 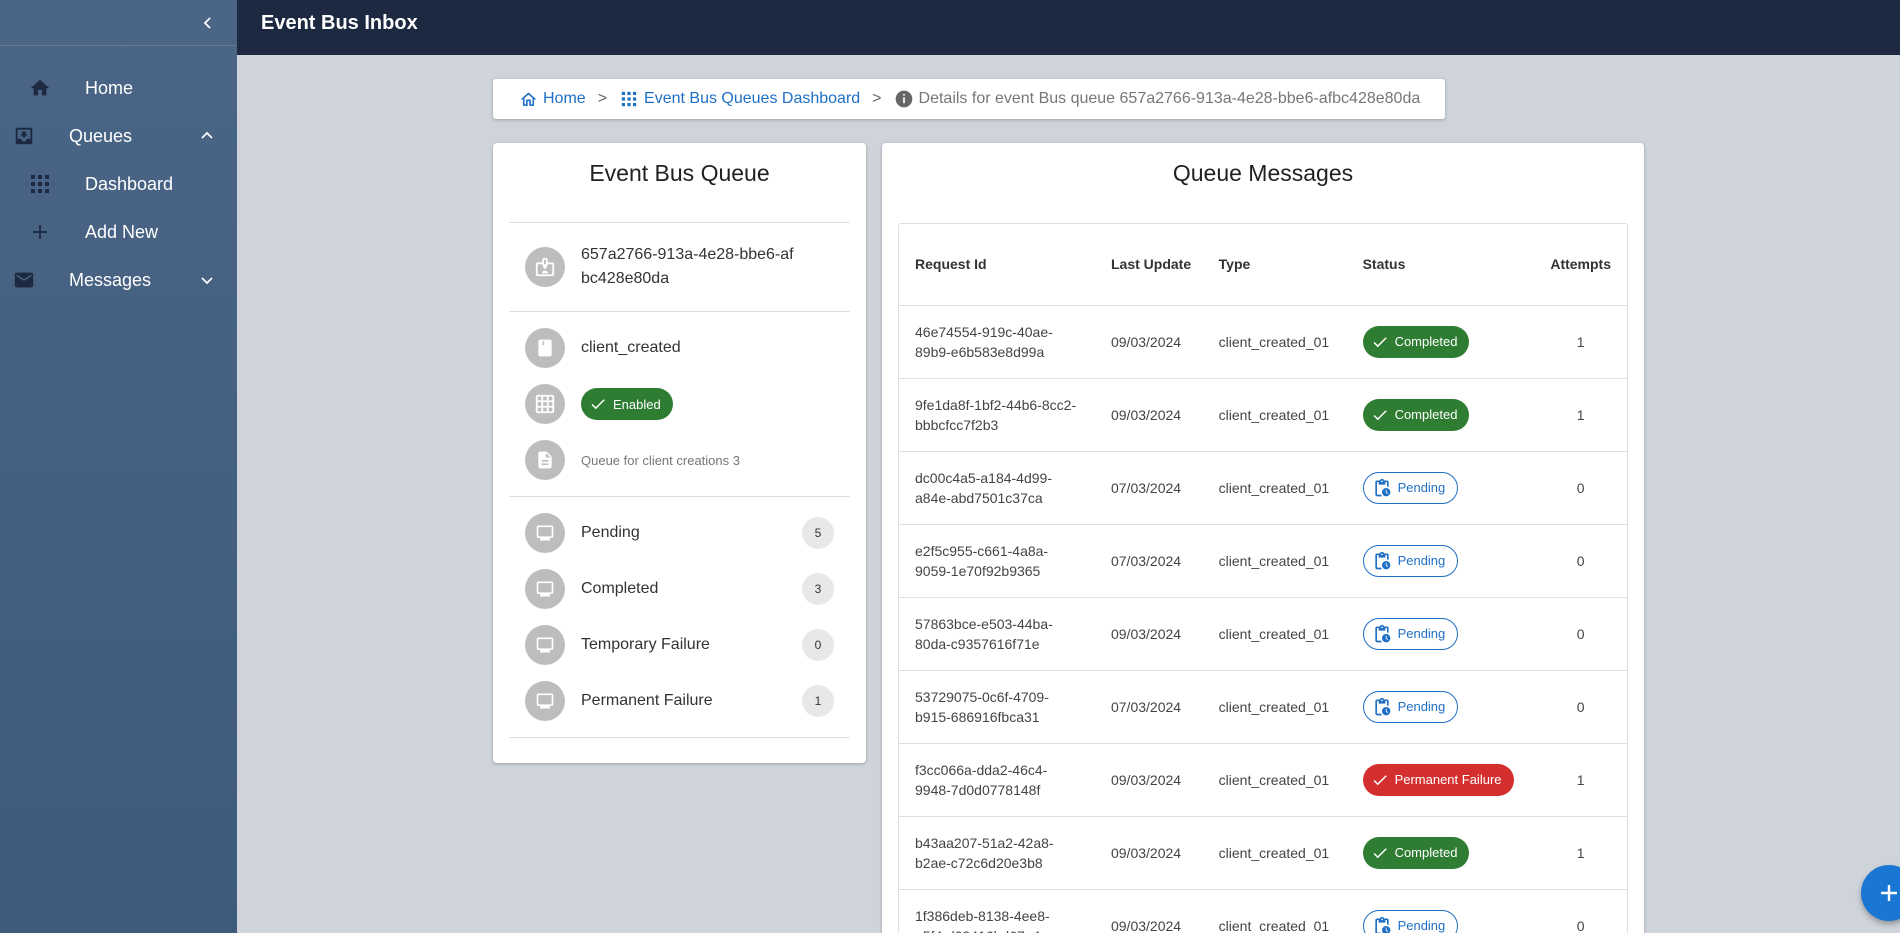 I want to click on queue-description: Queue for client creations 3, so click(x=660, y=460).